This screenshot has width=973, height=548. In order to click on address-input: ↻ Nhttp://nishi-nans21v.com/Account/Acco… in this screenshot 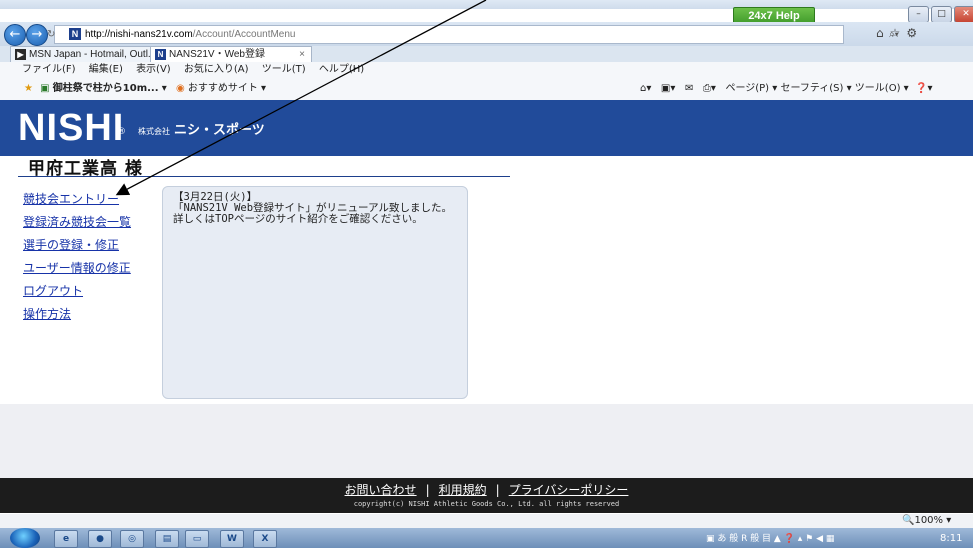, I will do `click(473, 34)`.